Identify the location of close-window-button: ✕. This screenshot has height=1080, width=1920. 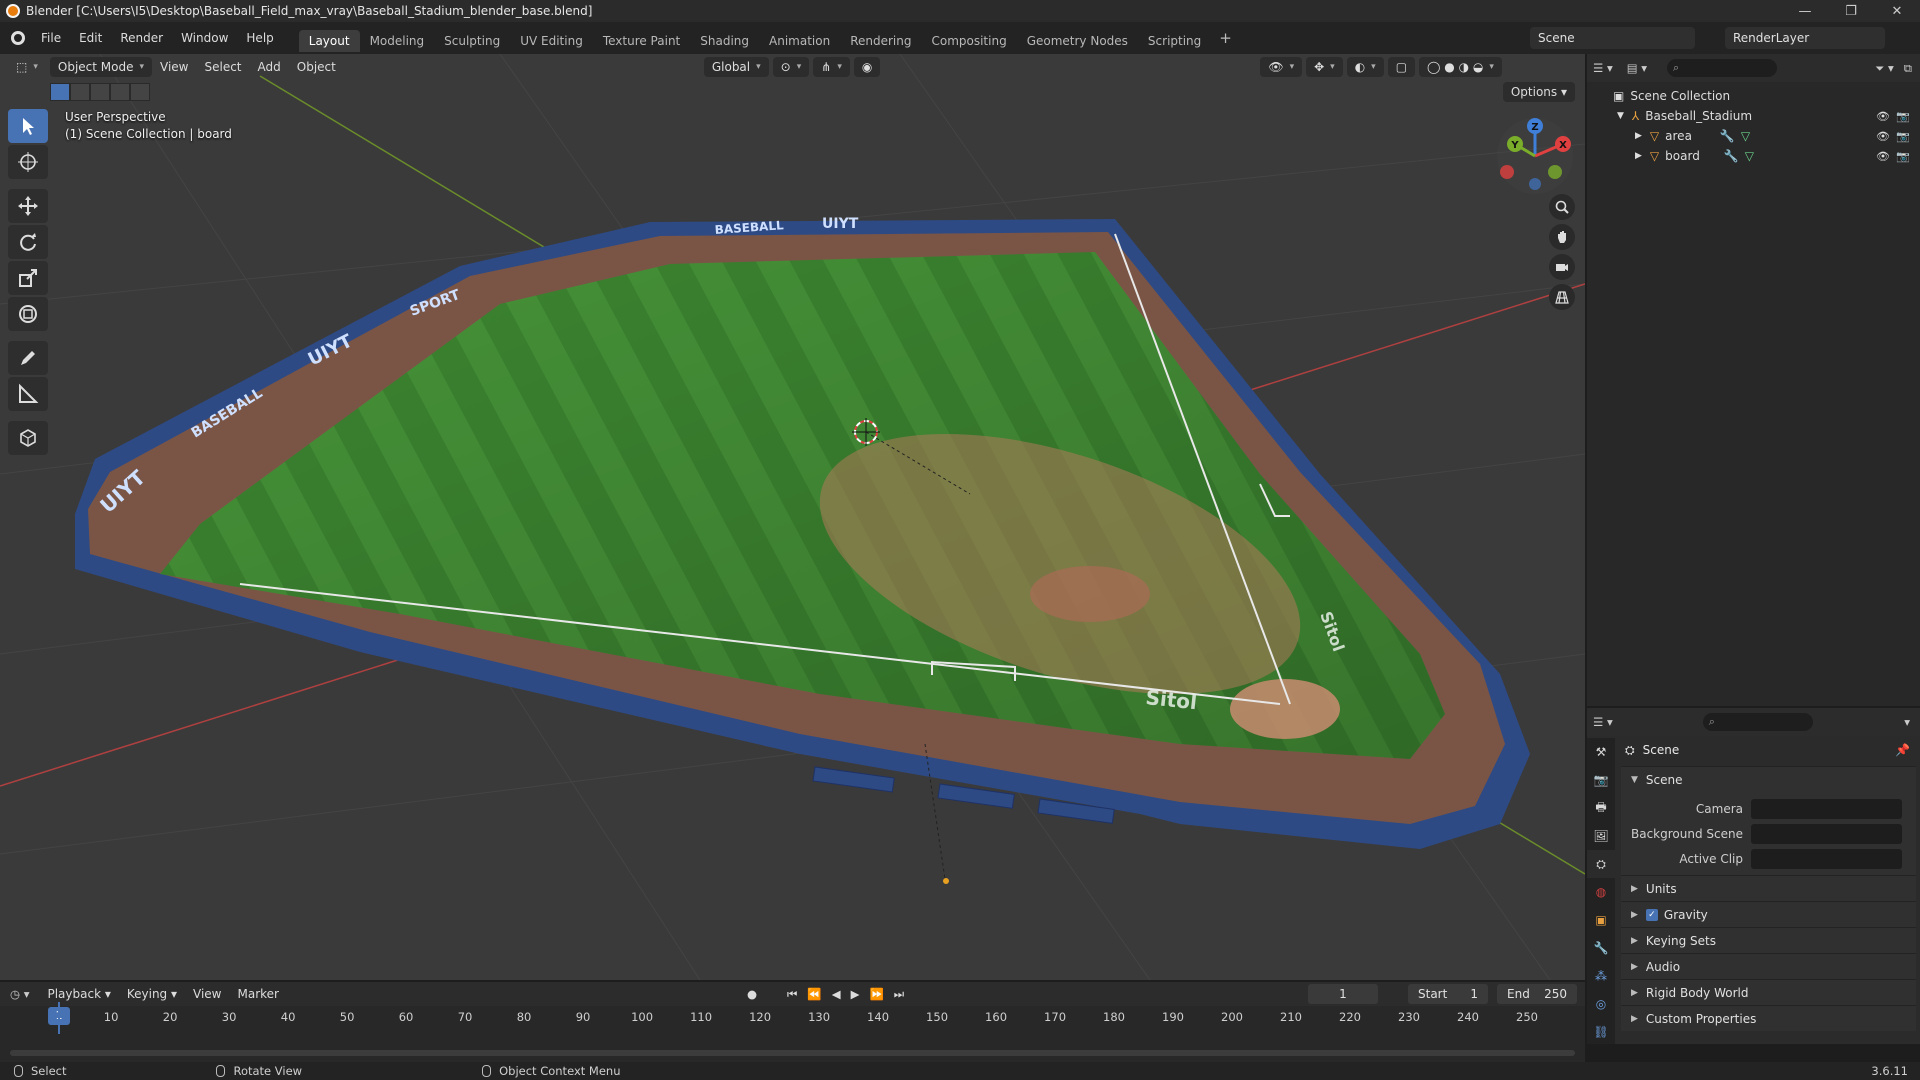
(1897, 11).